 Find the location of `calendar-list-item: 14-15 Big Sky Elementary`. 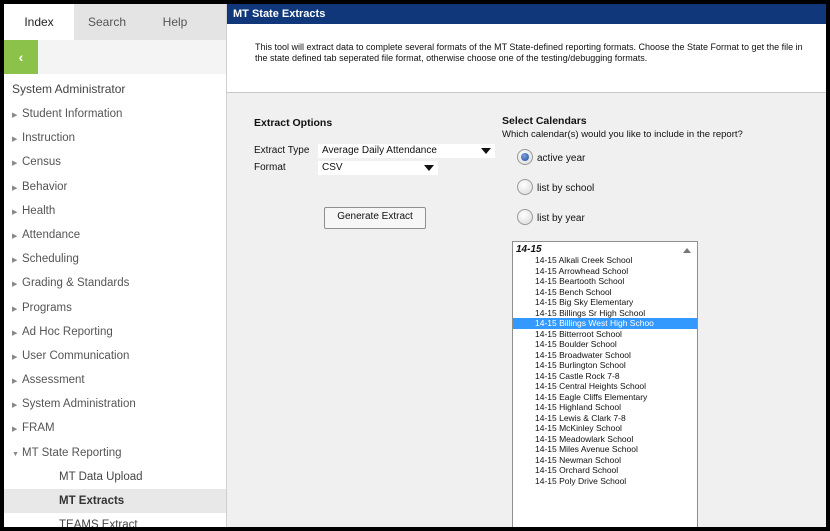

calendar-list-item: 14-15 Big Sky Elementary is located at coordinates (605, 302).